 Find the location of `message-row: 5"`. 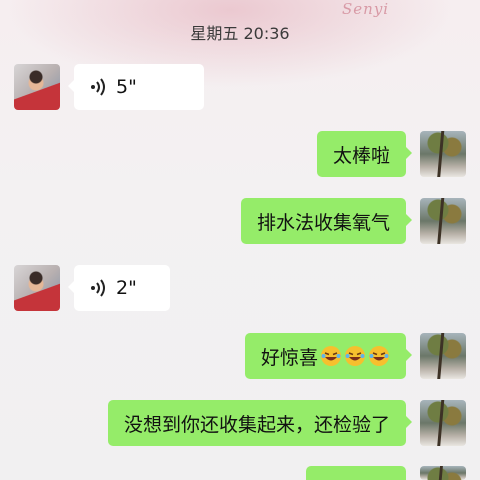

message-row: 5" is located at coordinates (240, 87).